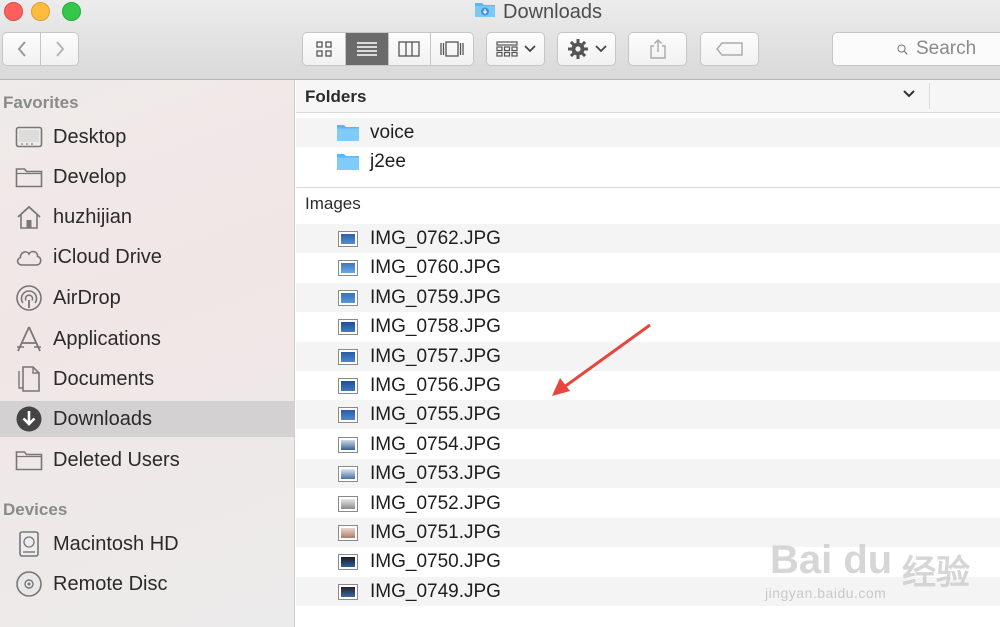 The height and width of the screenshot is (627, 1000). What do you see at coordinates (87, 297) in the screenshot?
I see `sidebar-item-label: AirDrop` at bounding box center [87, 297].